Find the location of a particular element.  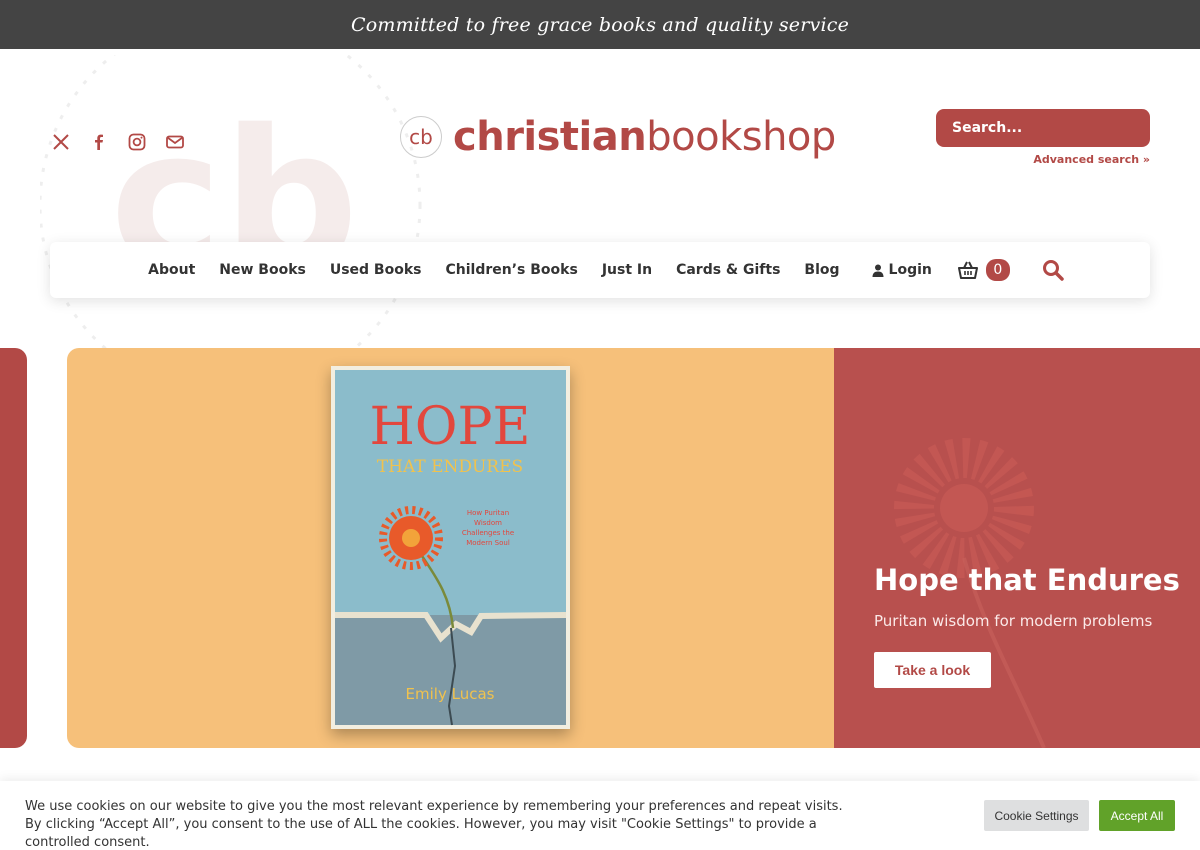

logo-mark: cb is located at coordinates (421, 137).